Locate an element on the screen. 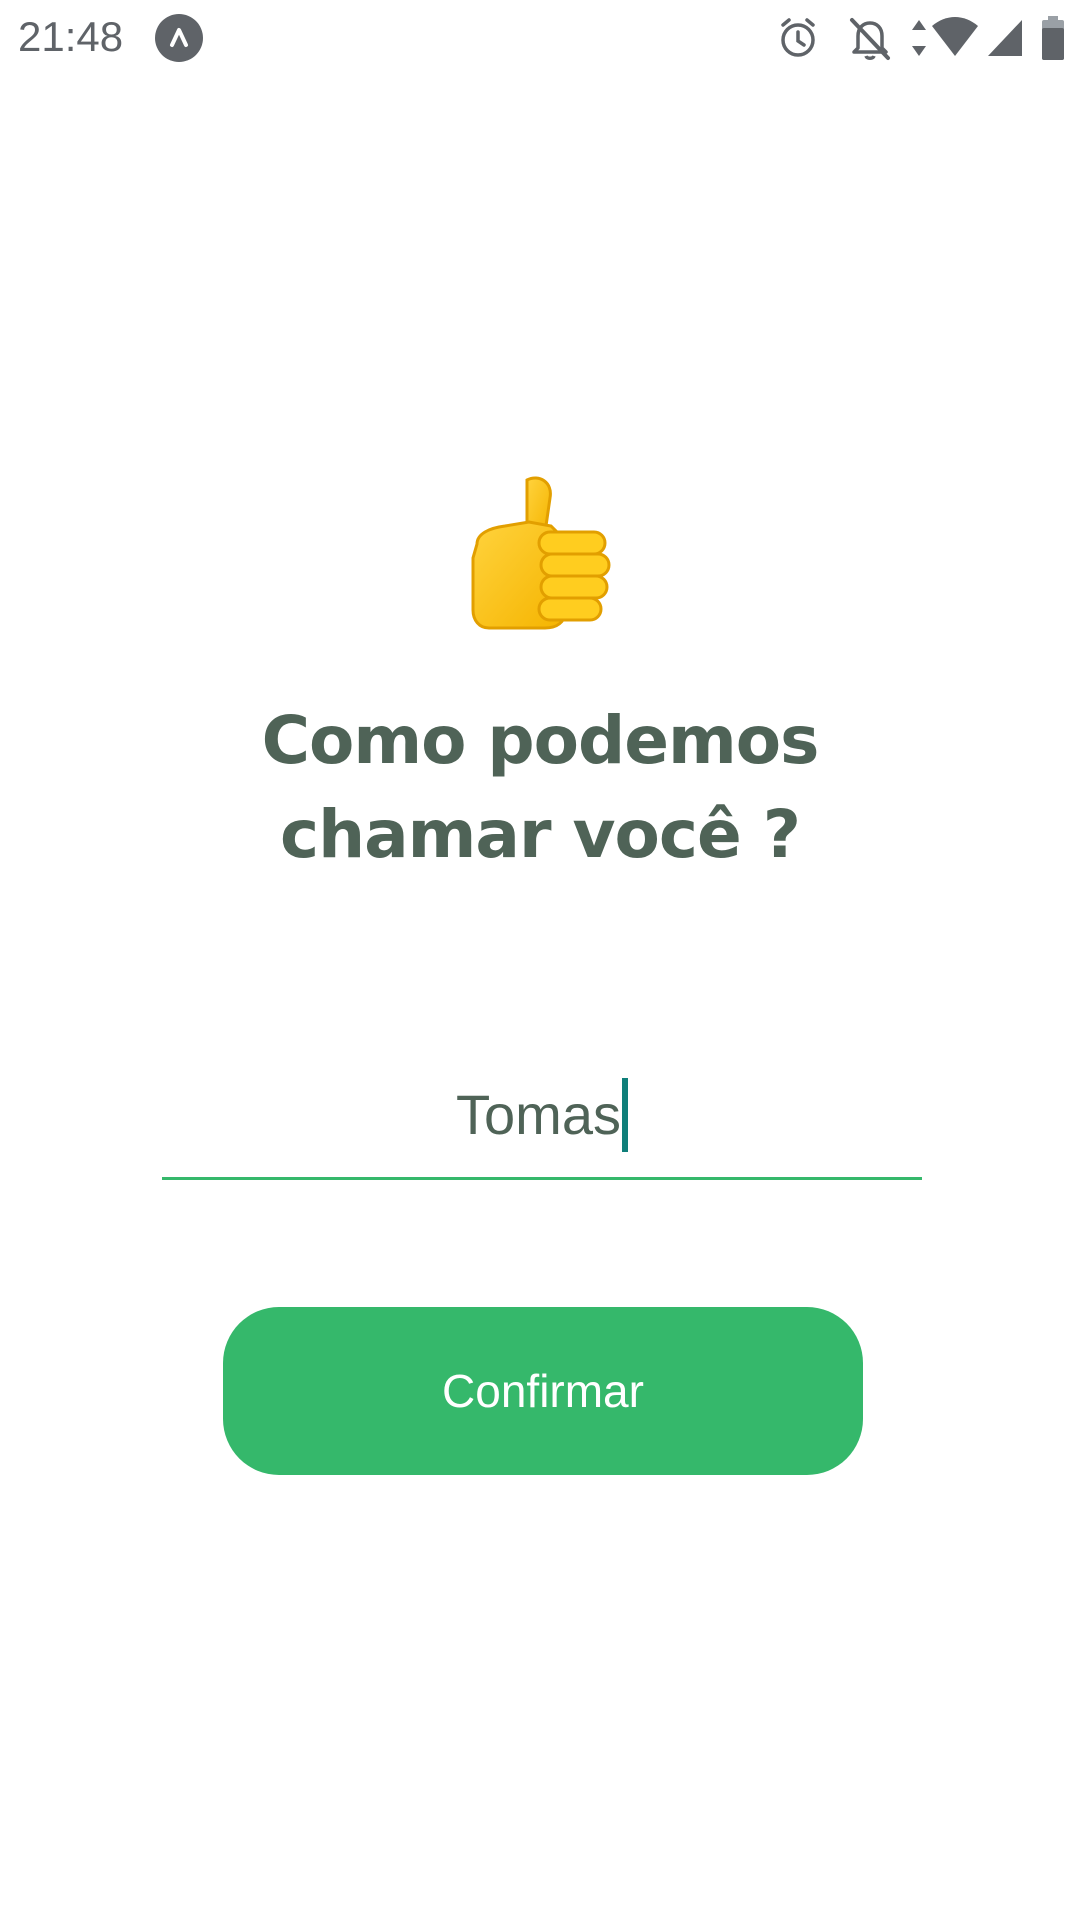 Image resolution: width=1080 pixels, height=1920 pixels. battery-icon is located at coordinates (1053, 38).